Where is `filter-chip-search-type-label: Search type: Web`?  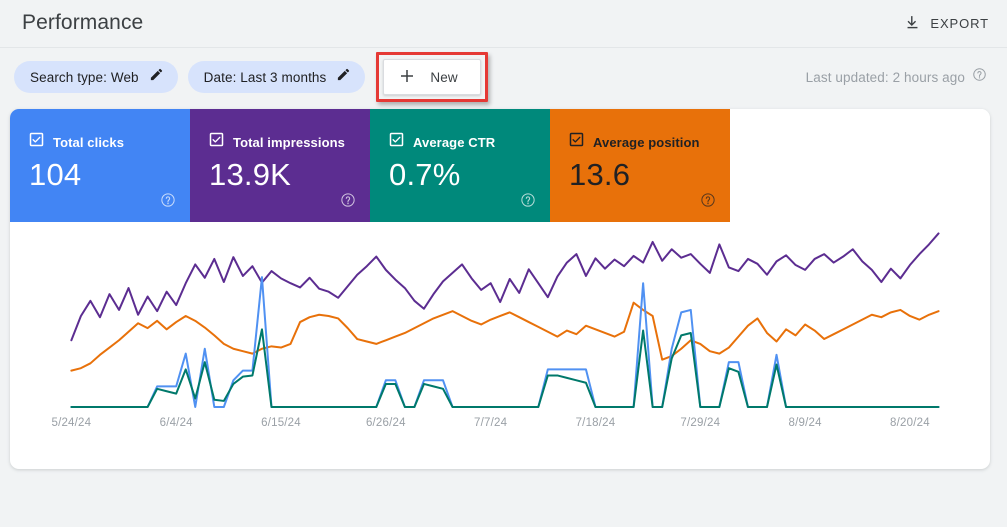 filter-chip-search-type-label: Search type: Web is located at coordinates (84, 77).